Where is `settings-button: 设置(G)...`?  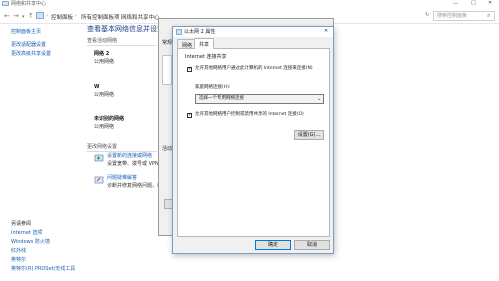
settings-button: 设置(G)... is located at coordinates (309, 135).